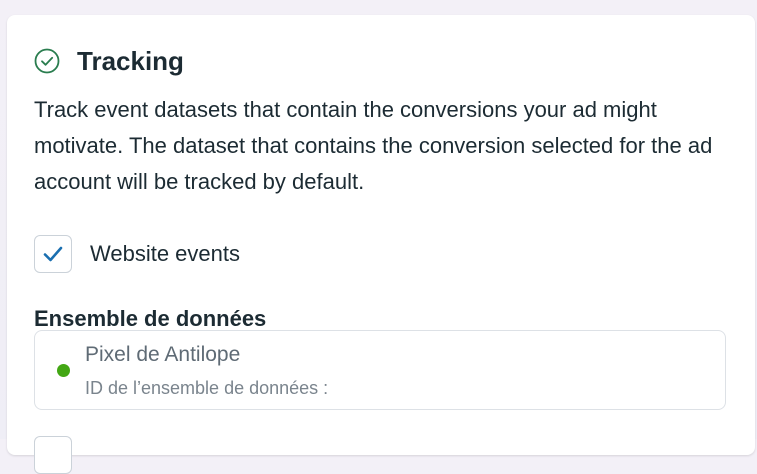 This screenshot has width=757, height=474. I want to click on active-status-dot-icon, so click(63, 370).